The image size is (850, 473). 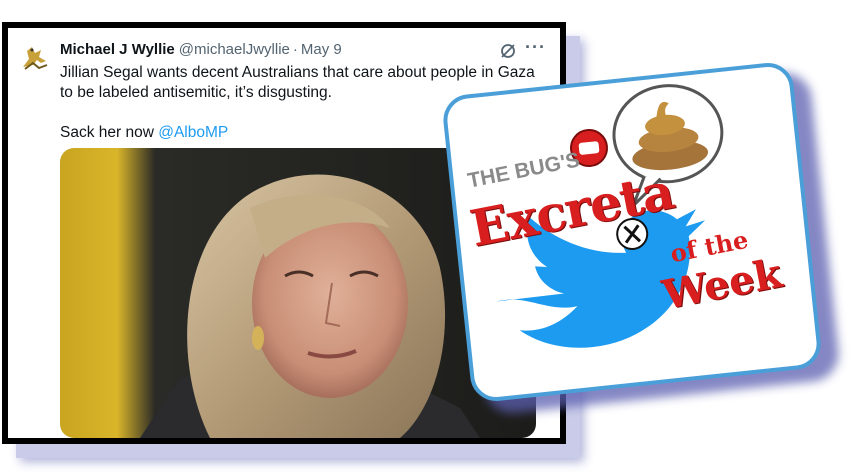 What do you see at coordinates (535, 47) in the screenshot?
I see `more-horizontal-icon: ···` at bounding box center [535, 47].